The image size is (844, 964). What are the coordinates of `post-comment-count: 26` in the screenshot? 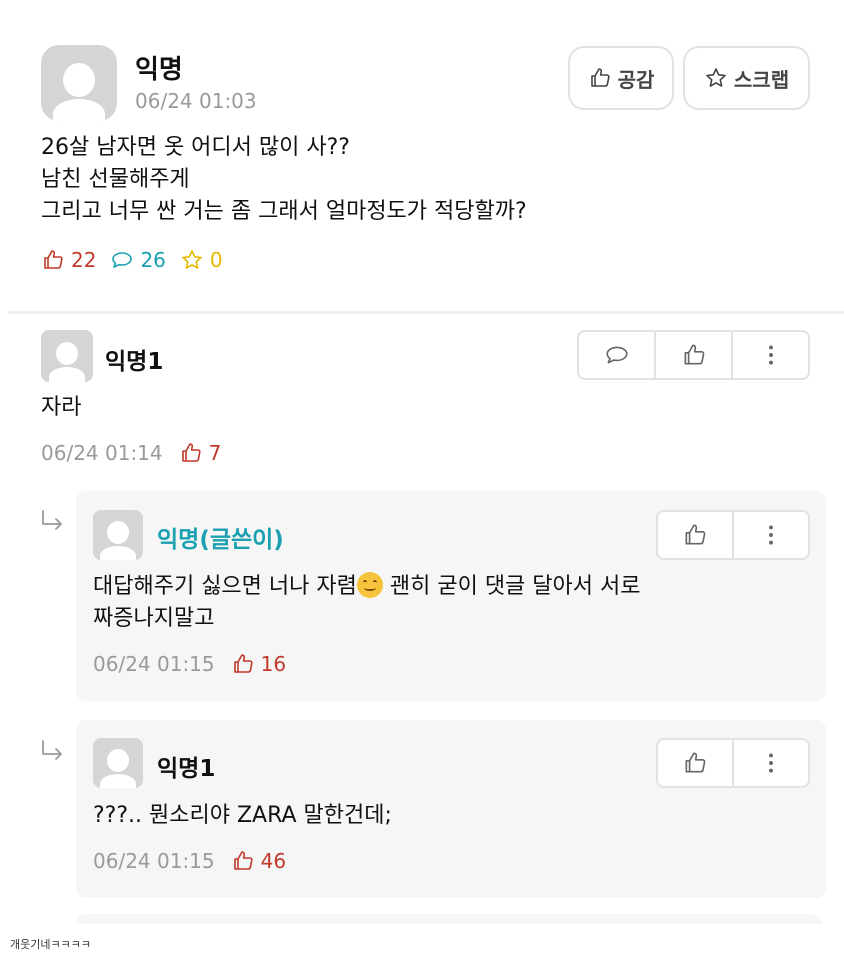 It's located at (138, 260).